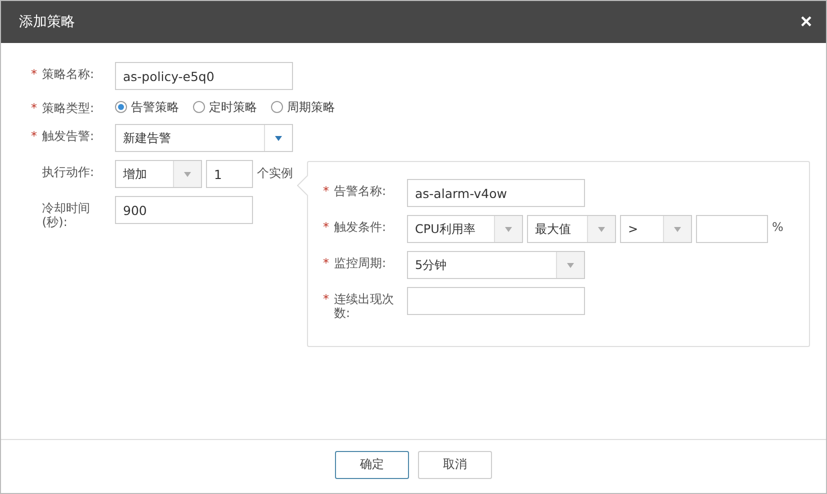 This screenshot has width=827, height=494. Describe the element at coordinates (361, 191) in the screenshot. I see `field-label: 告警名称:` at that location.